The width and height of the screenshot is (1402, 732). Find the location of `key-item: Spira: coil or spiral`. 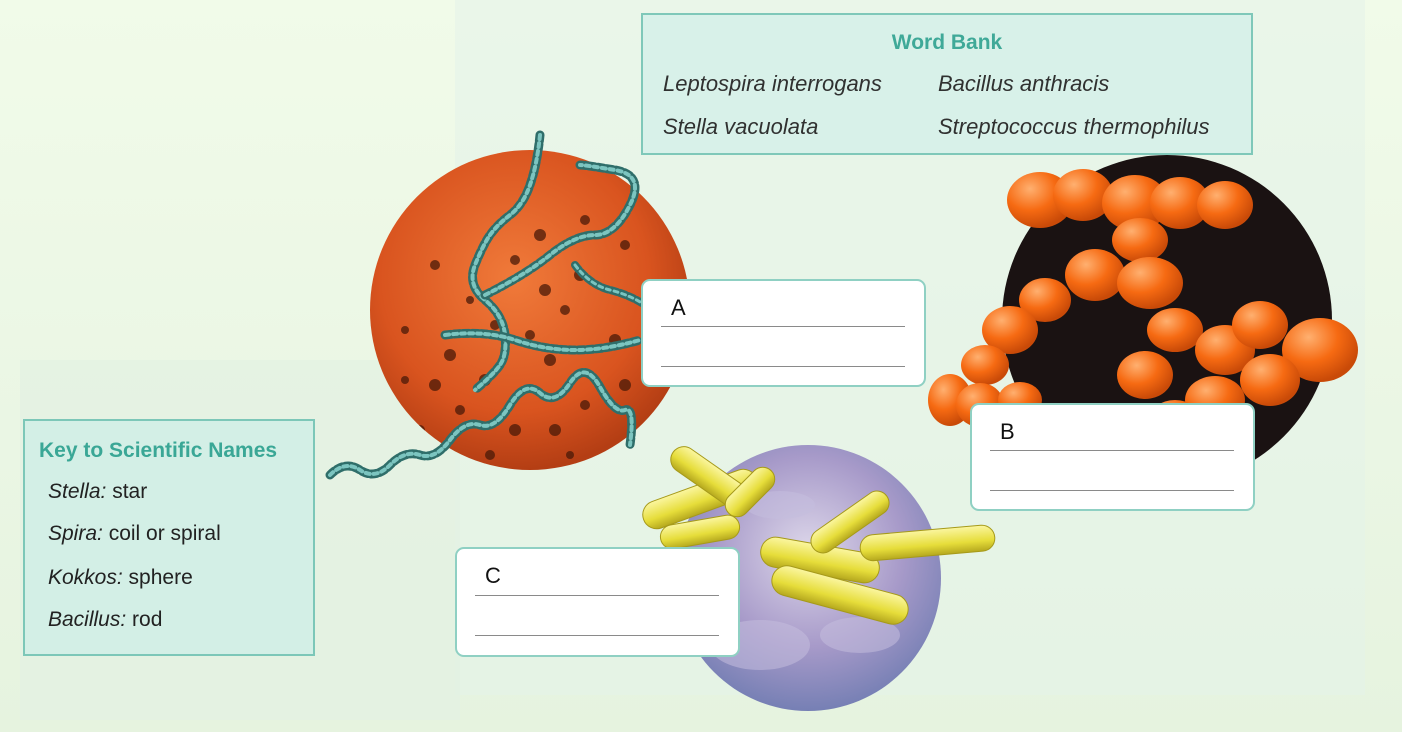

key-item: Spira: coil or spiral is located at coordinates (134, 534).